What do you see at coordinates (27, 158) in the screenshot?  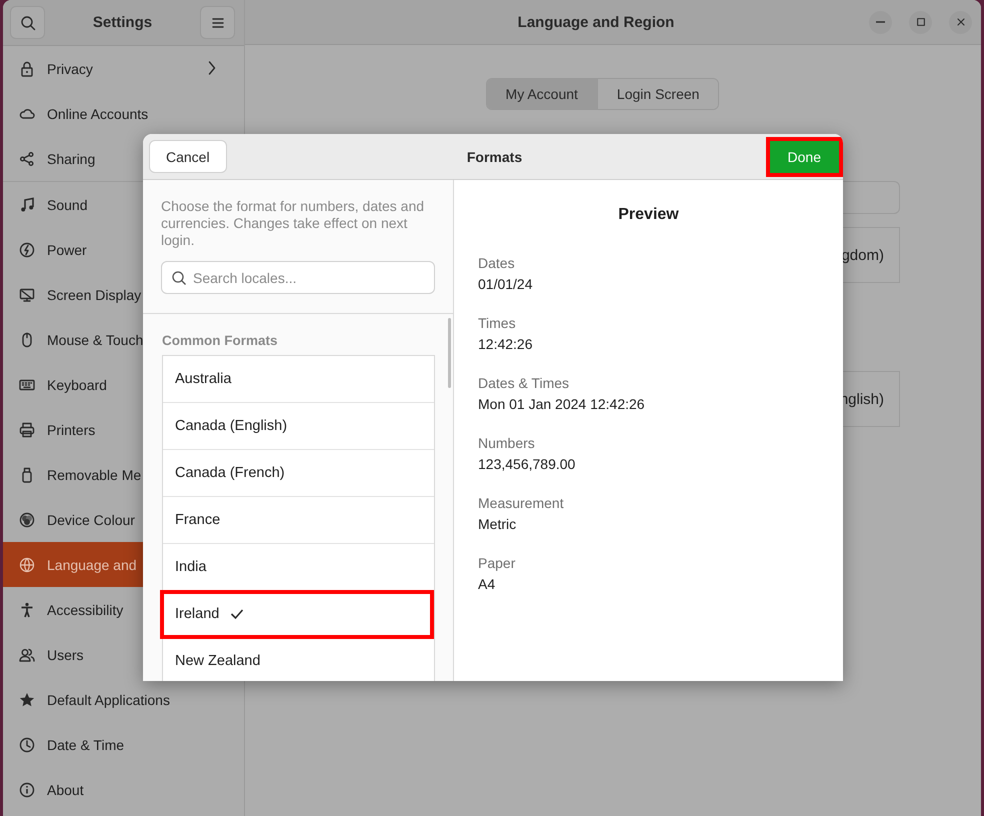 I see `share-icon` at bounding box center [27, 158].